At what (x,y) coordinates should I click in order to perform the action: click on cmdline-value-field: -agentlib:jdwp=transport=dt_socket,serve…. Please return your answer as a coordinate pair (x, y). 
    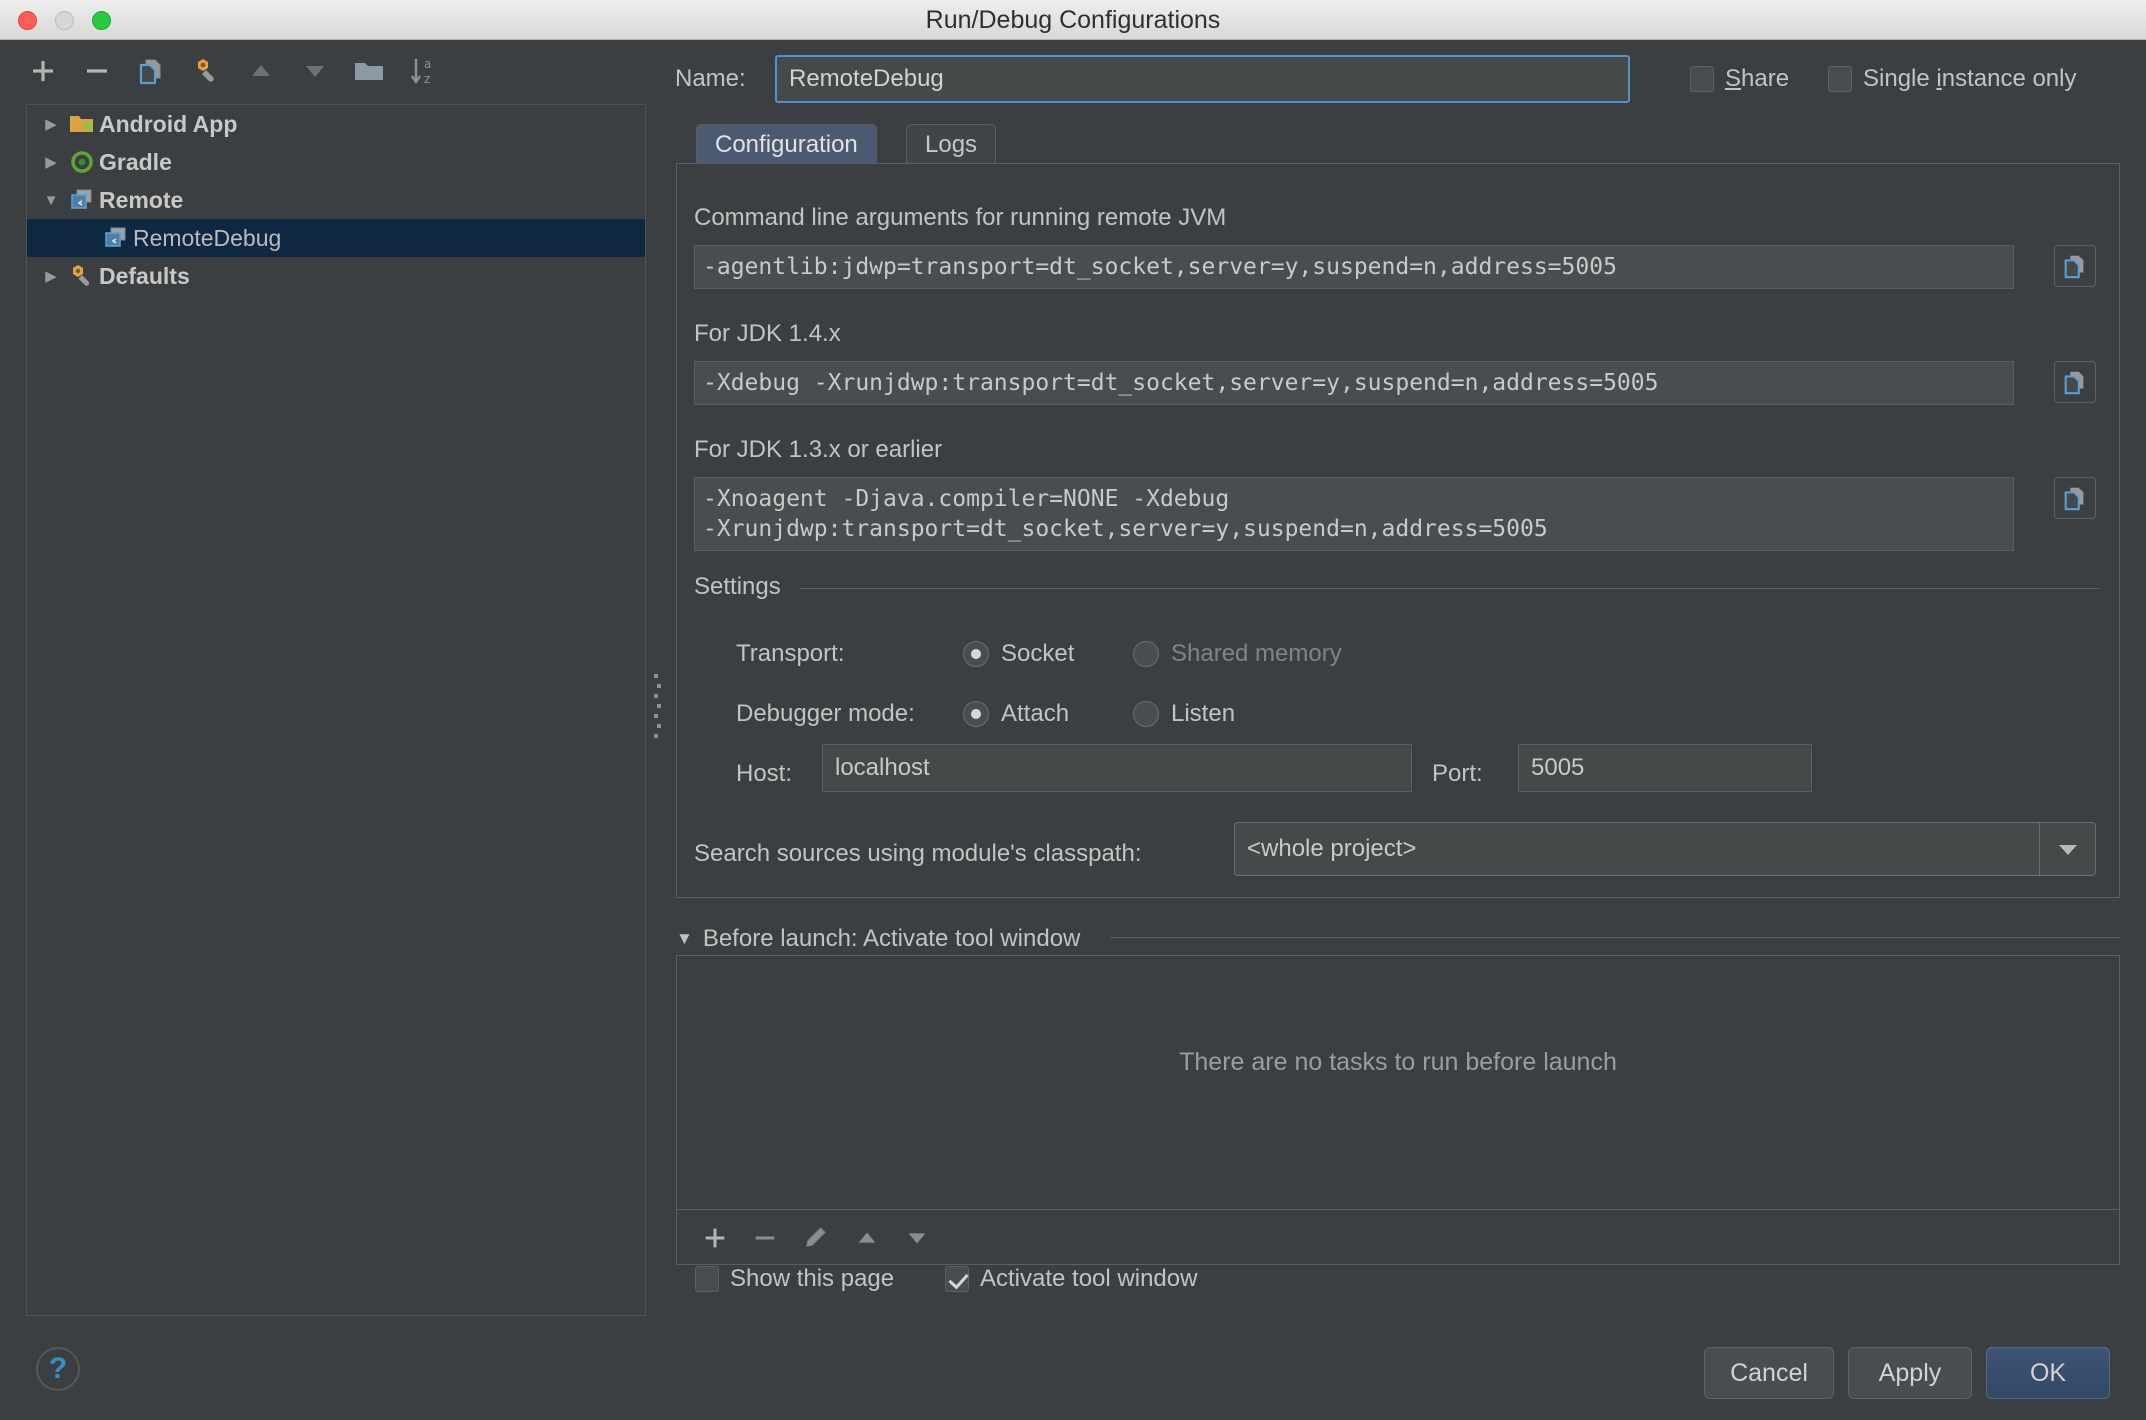
    Looking at the image, I should click on (1354, 267).